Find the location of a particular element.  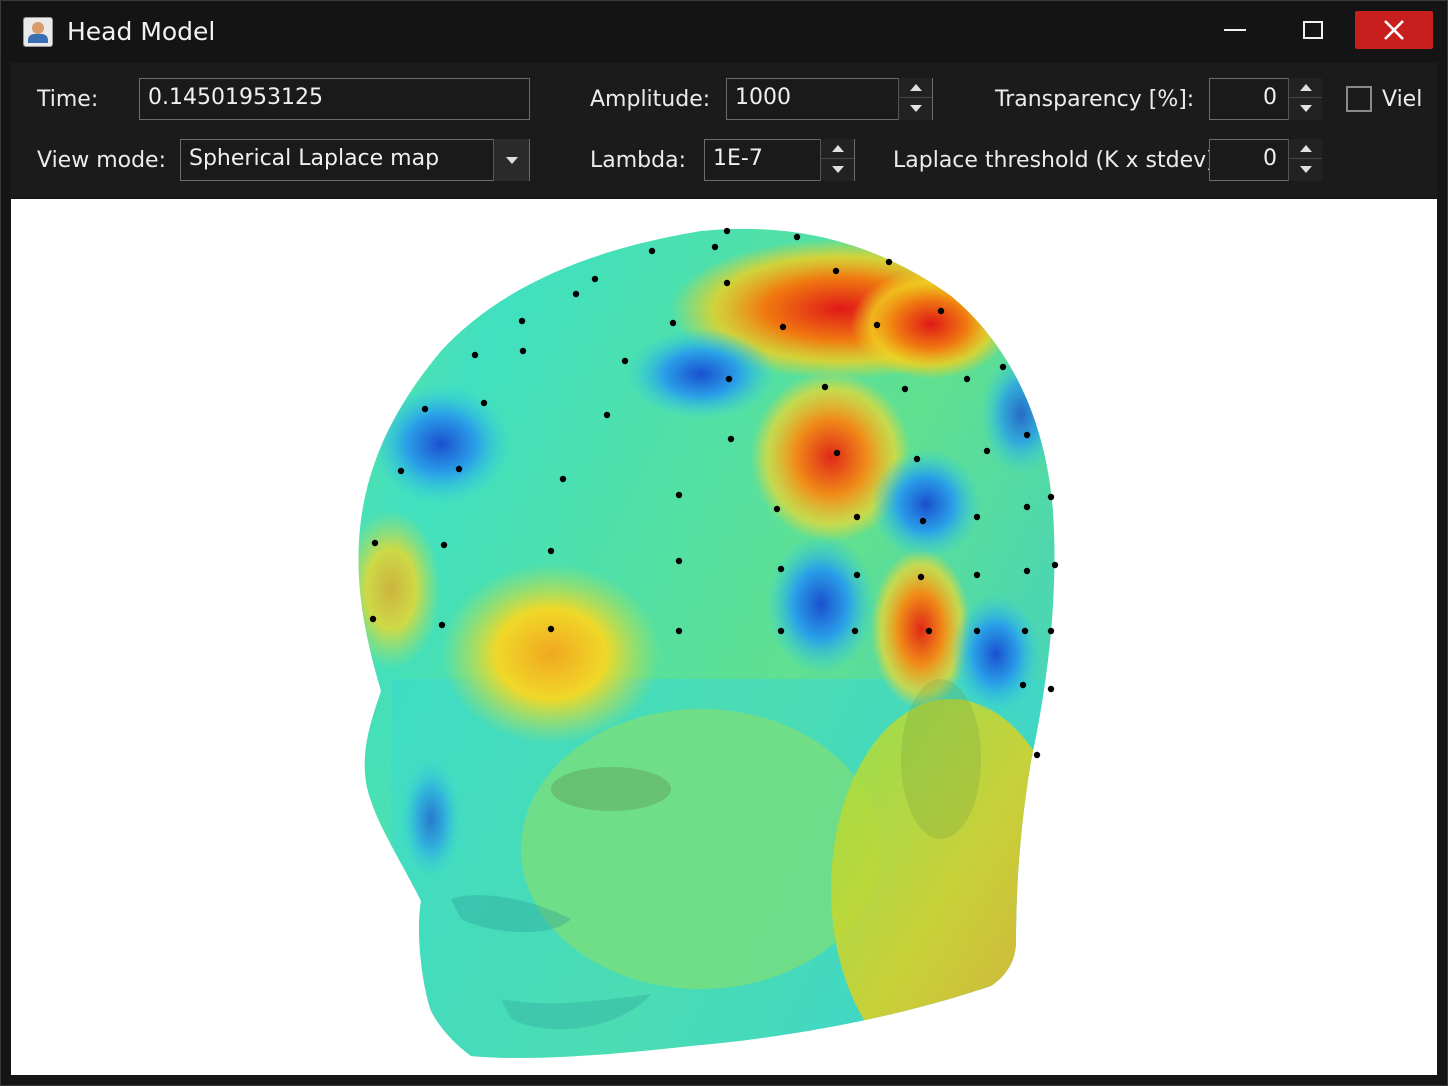

transparency-increment-button is located at coordinates (1305, 88).